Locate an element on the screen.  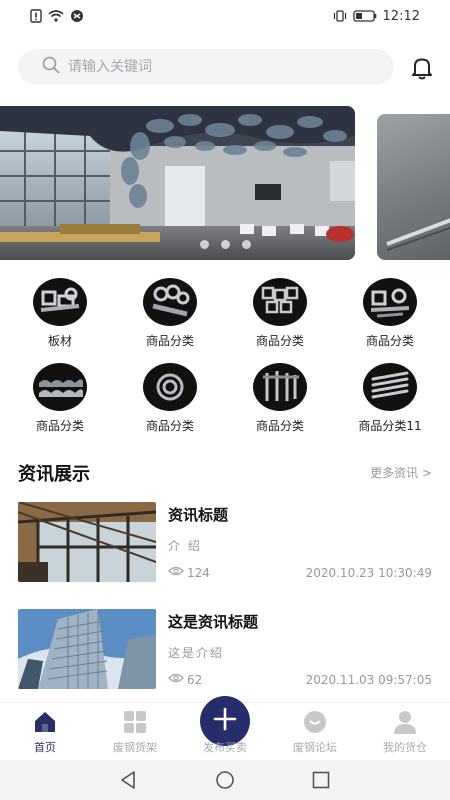
sim-alert-icon is located at coordinates (36, 16).